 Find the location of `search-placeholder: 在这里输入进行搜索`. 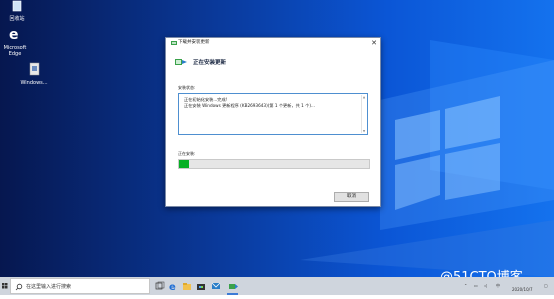

search-placeholder: 在这里输入进行搜索 is located at coordinates (49, 287).